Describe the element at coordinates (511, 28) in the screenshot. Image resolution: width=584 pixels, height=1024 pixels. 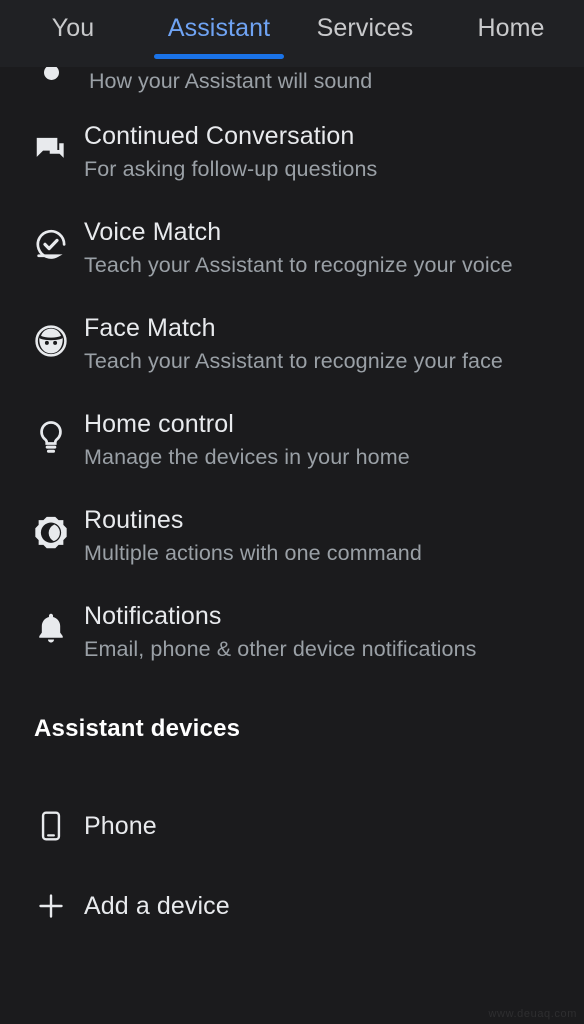
I see `tab-home-label: Home` at that location.